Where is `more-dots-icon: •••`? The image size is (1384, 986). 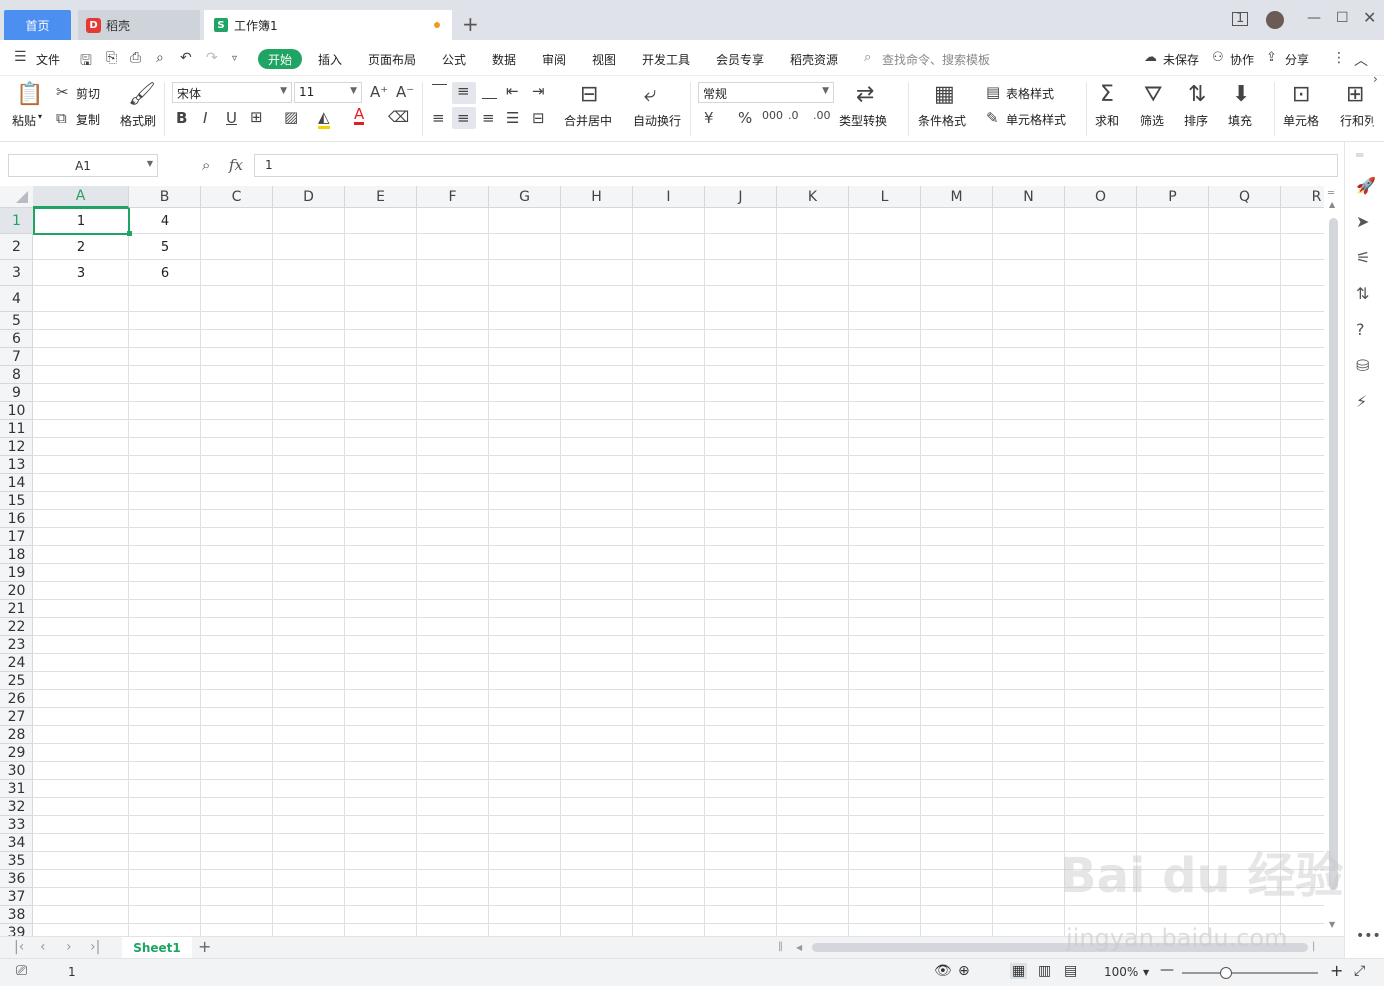 more-dots-icon: ••• is located at coordinates (1368, 936).